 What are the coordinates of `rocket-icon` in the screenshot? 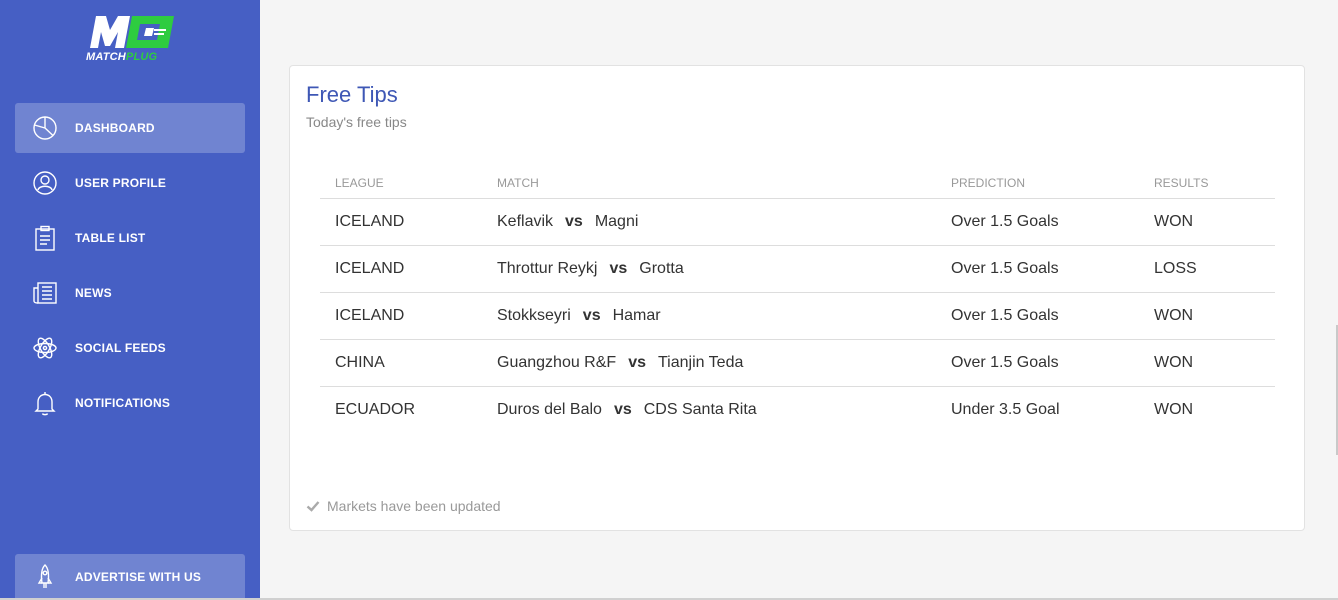 It's located at (45, 577).